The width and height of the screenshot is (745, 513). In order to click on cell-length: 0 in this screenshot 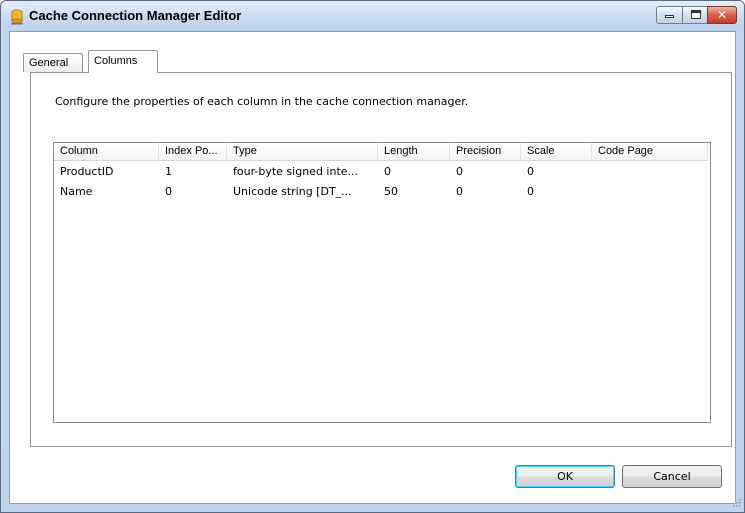, I will do `click(414, 172)`.